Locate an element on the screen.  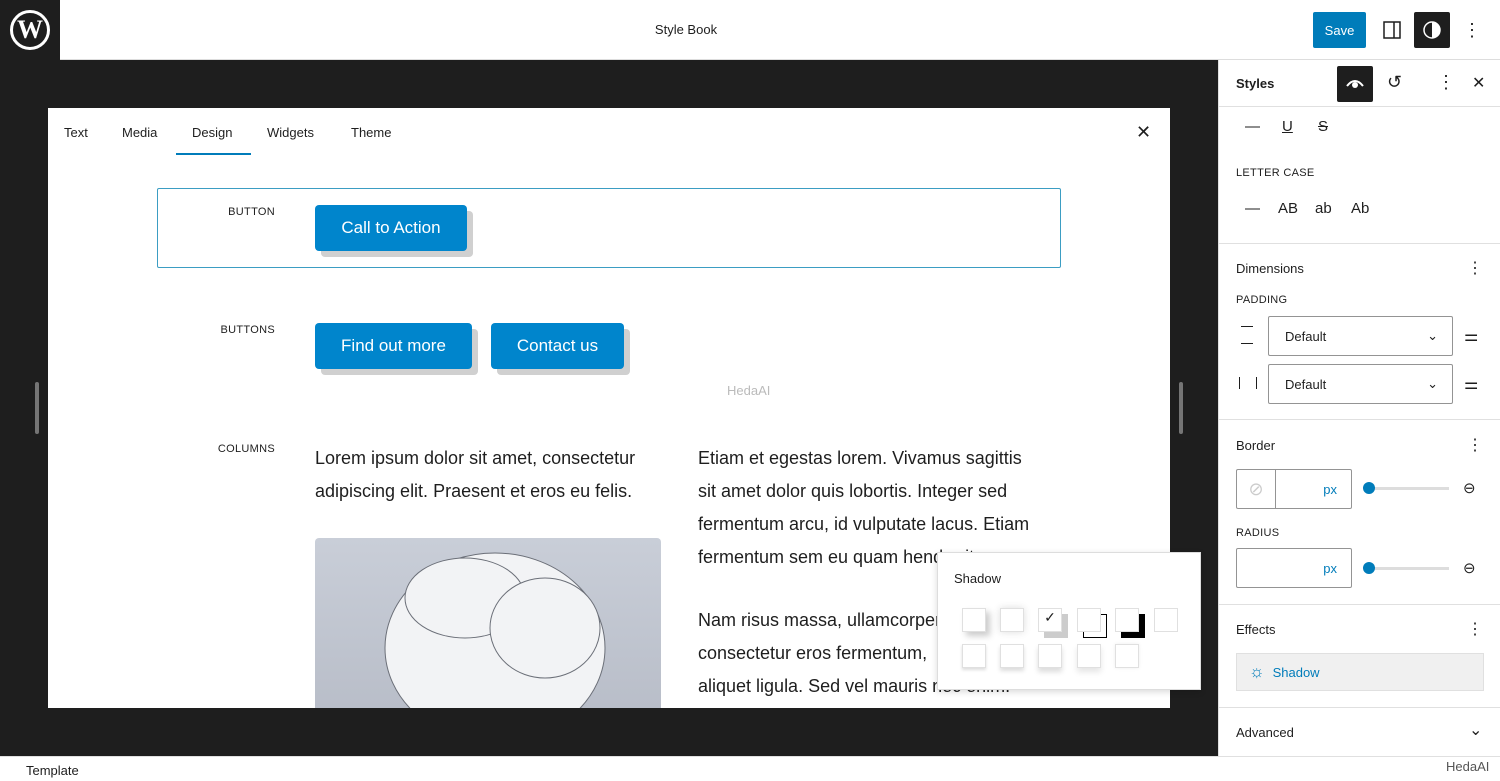
resize-handle-right is located at coordinates (1181, 408).